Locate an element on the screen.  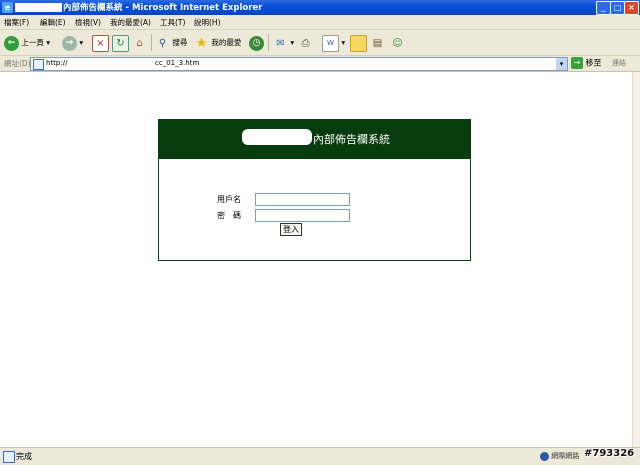
home-button: ⌂ is located at coordinates (139, 42).